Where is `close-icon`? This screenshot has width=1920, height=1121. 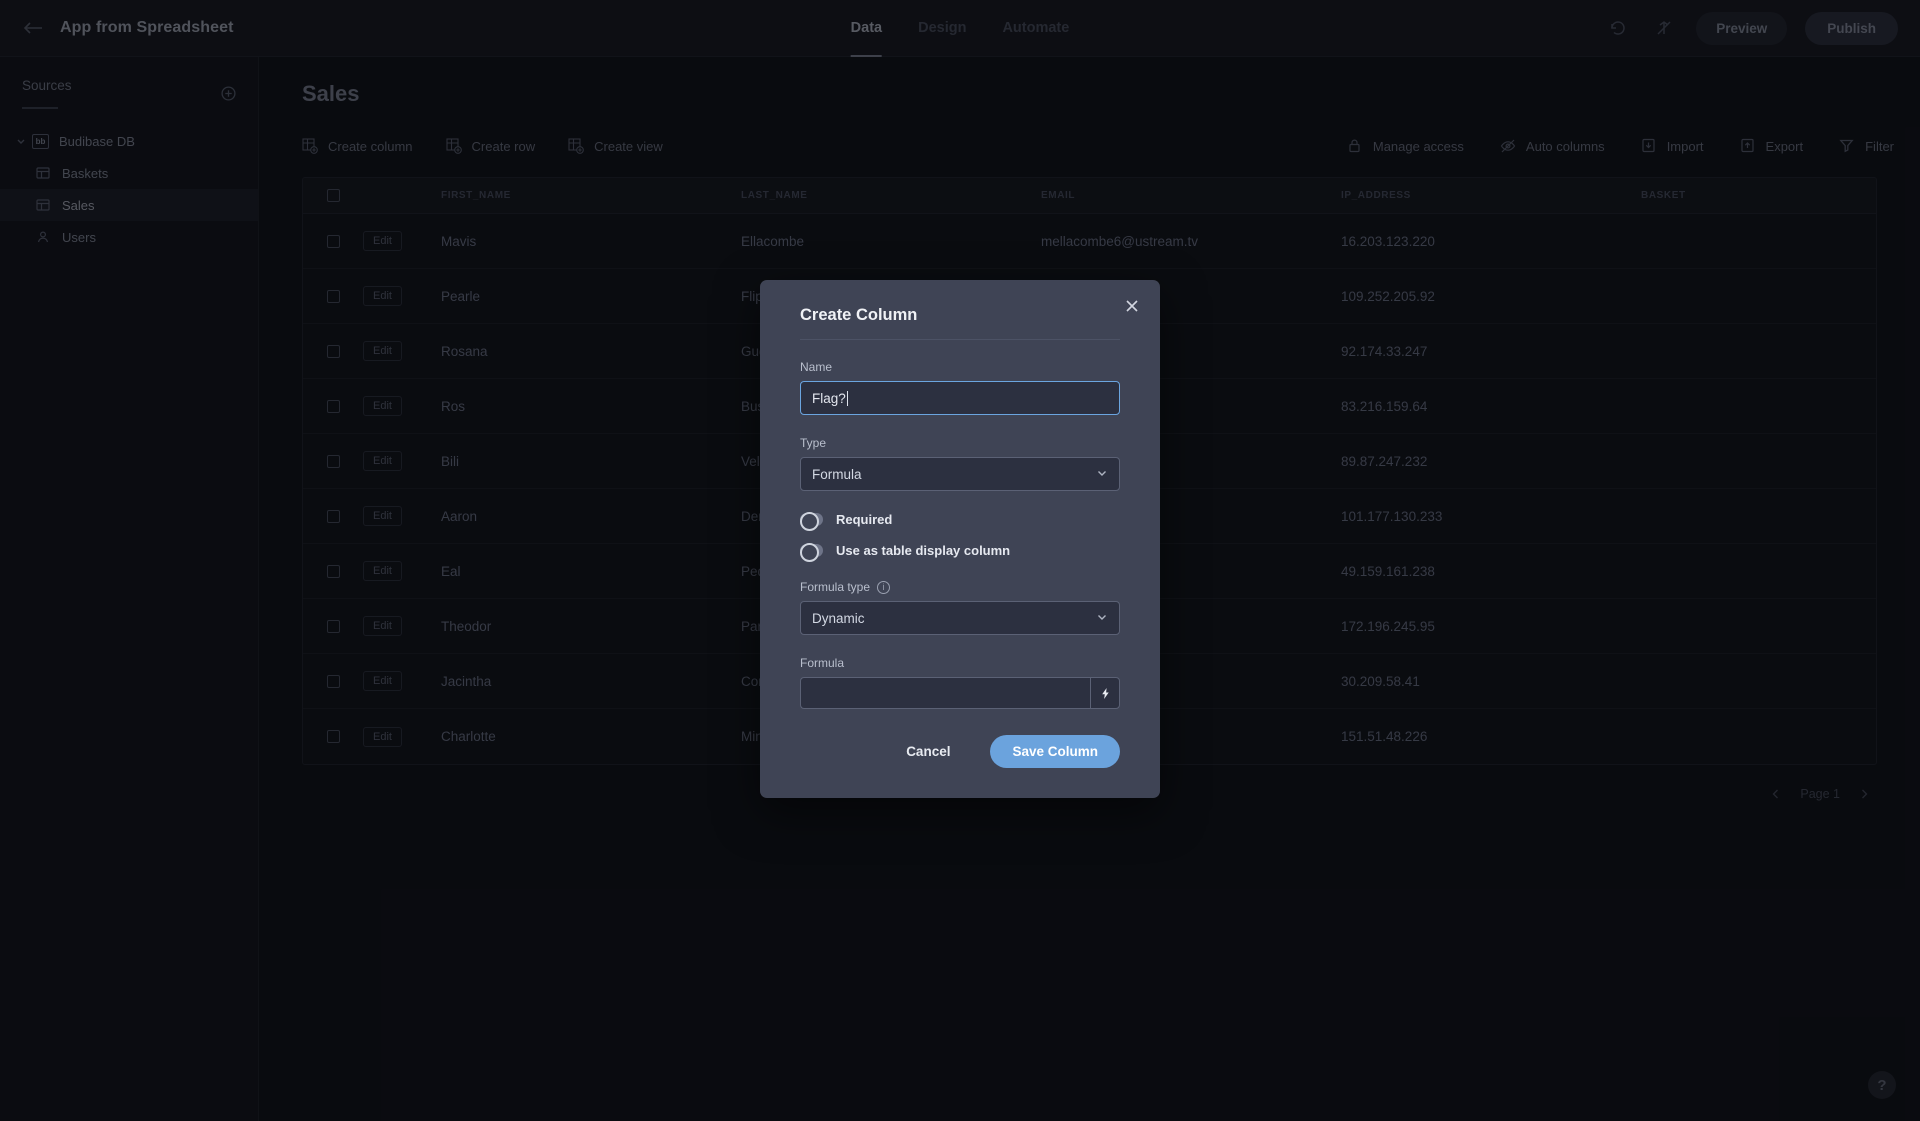 close-icon is located at coordinates (1132, 306).